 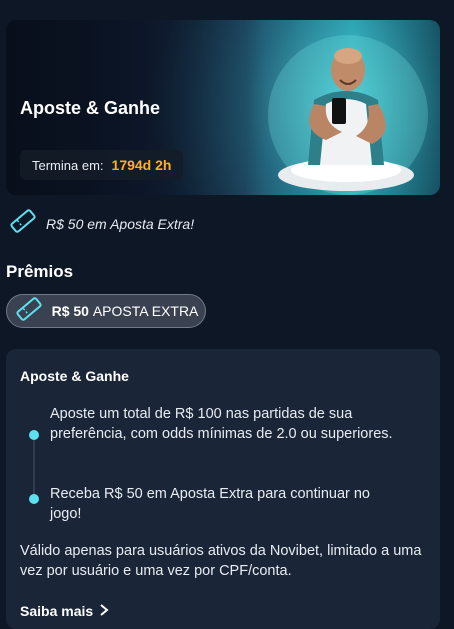 I want to click on learn-more-link: Saiba mais, so click(x=64, y=611).